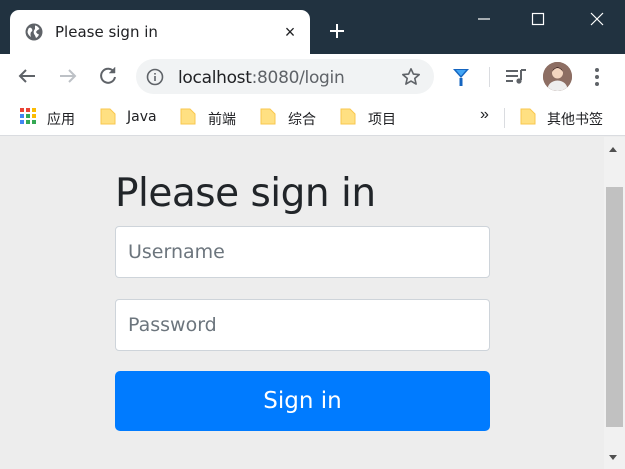  Describe the element at coordinates (302, 325) in the screenshot. I see `password-field` at that location.